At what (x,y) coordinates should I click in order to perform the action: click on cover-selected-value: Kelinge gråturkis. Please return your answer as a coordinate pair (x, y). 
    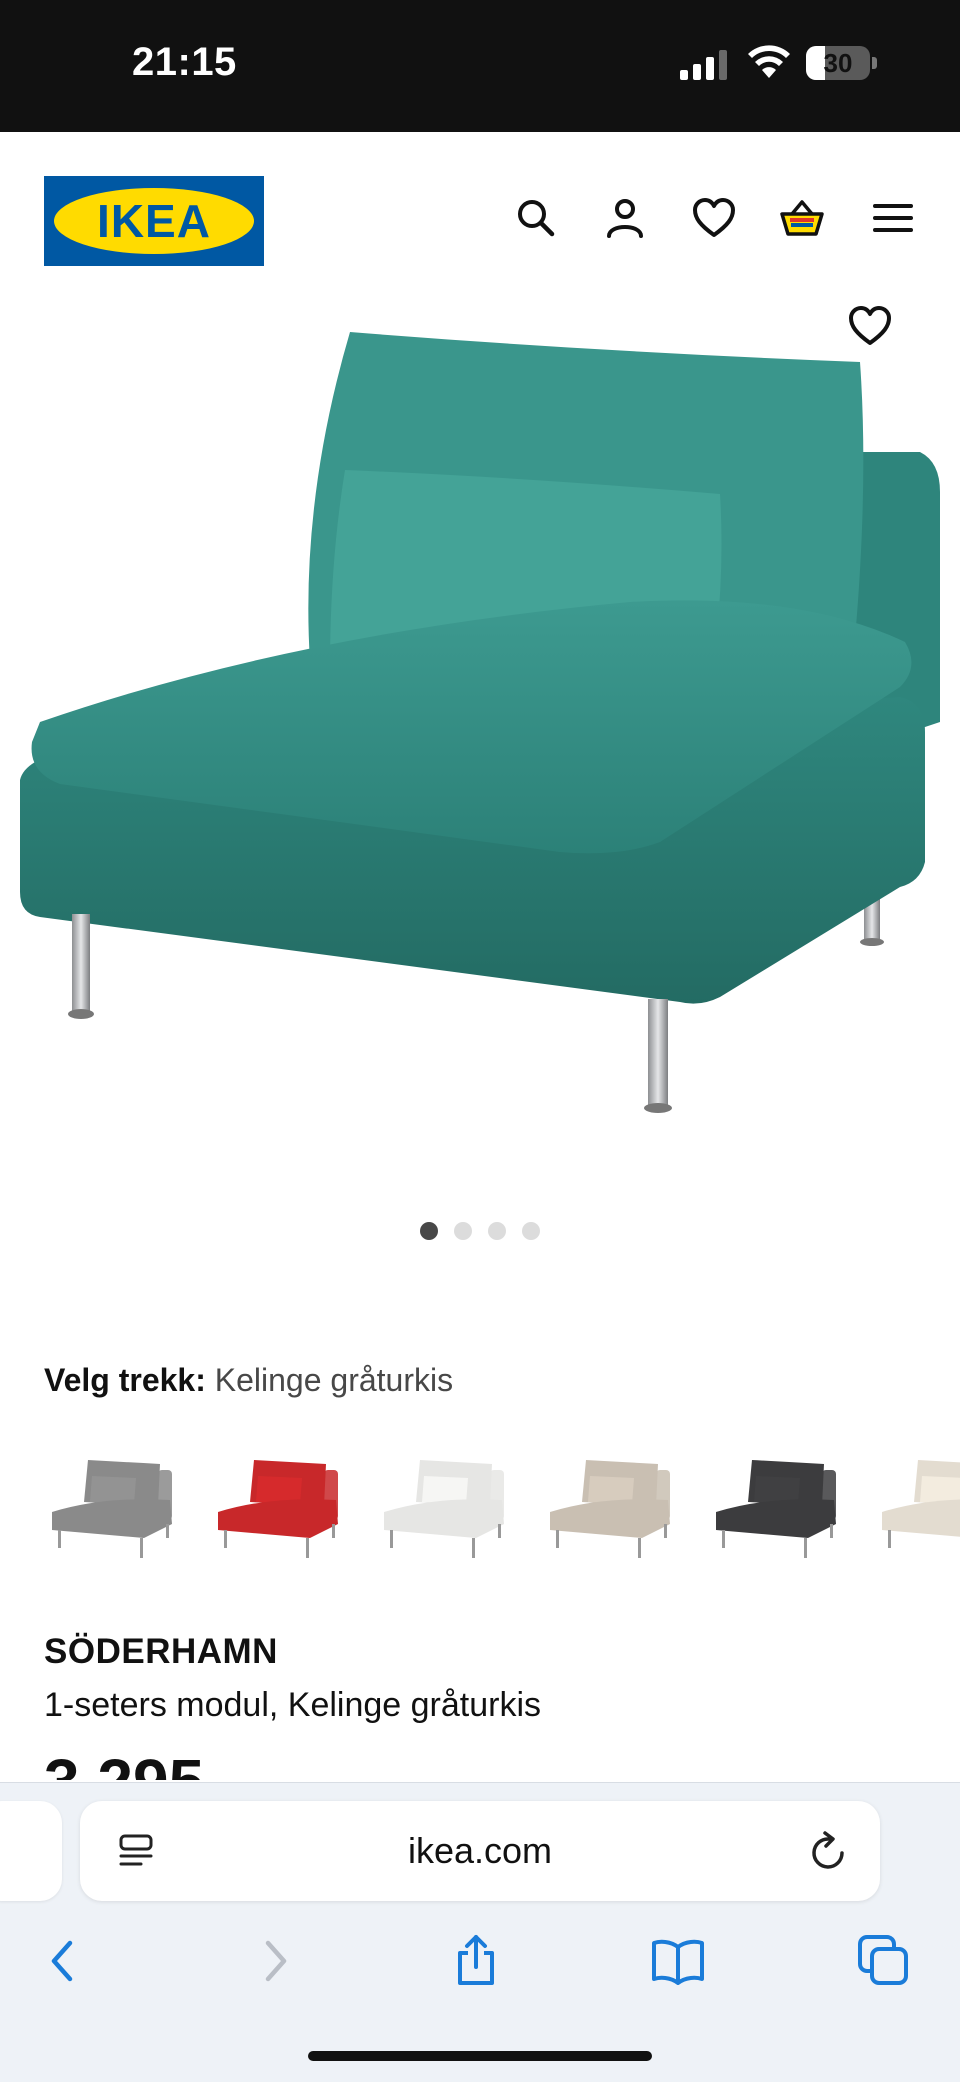
    Looking at the image, I should click on (334, 1380).